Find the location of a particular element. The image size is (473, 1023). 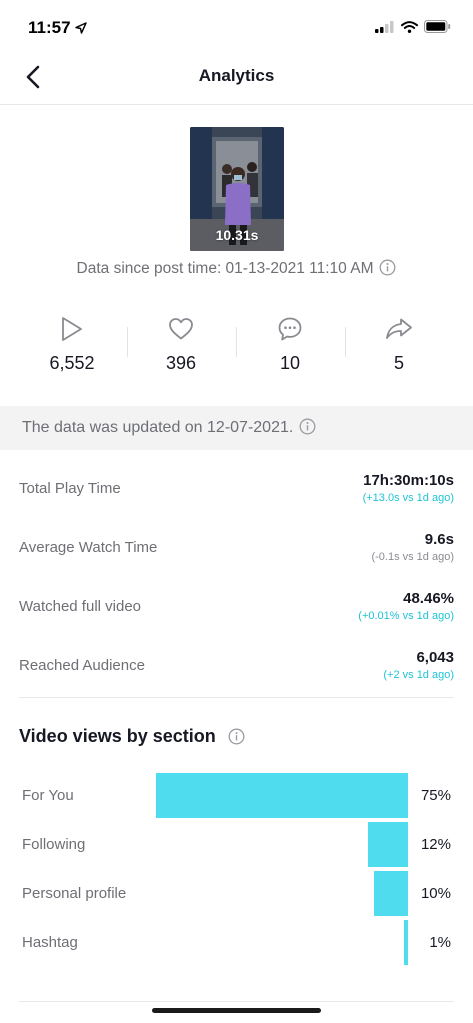

bar-value-label: 1% is located at coordinates (440, 942).